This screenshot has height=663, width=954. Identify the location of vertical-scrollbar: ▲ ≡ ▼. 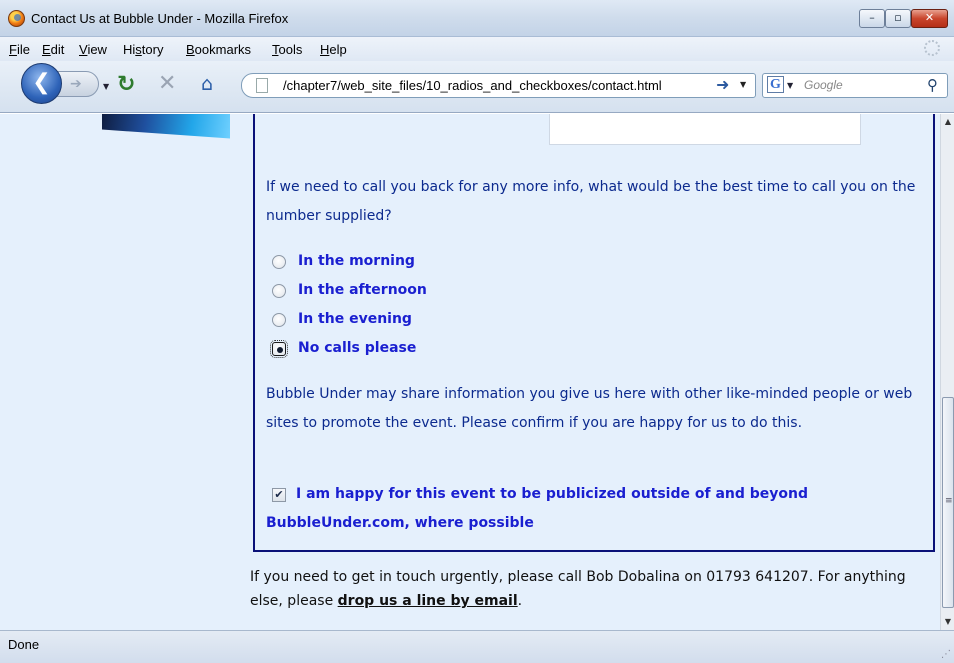
(947, 372).